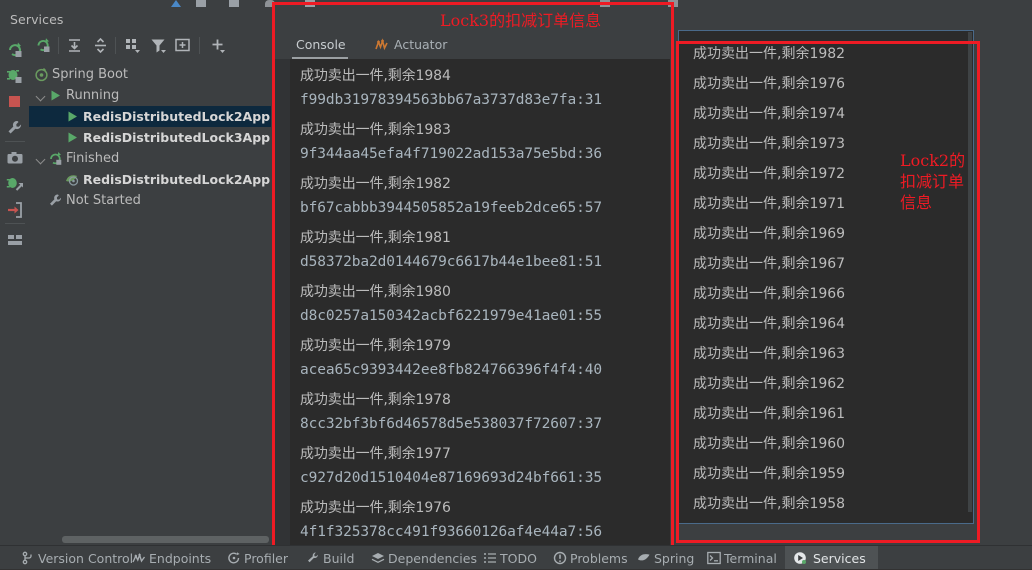  Describe the element at coordinates (28, 558) in the screenshot. I see `branch-icon` at that location.